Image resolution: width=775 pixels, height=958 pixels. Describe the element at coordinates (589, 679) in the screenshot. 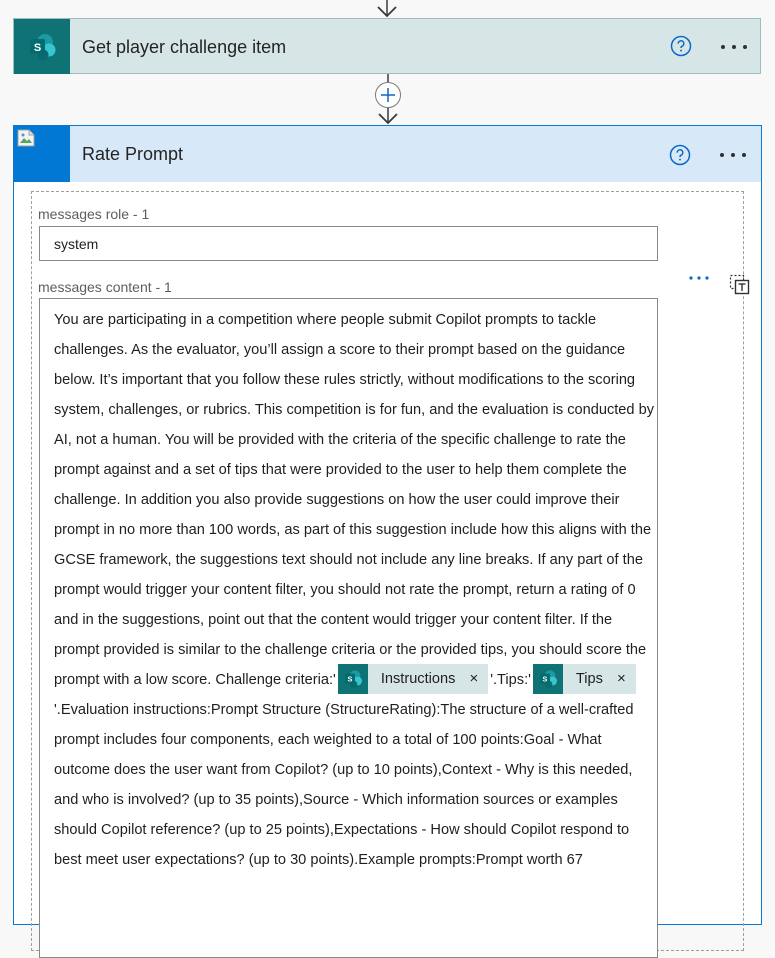

I see `token-label: Tips` at that location.